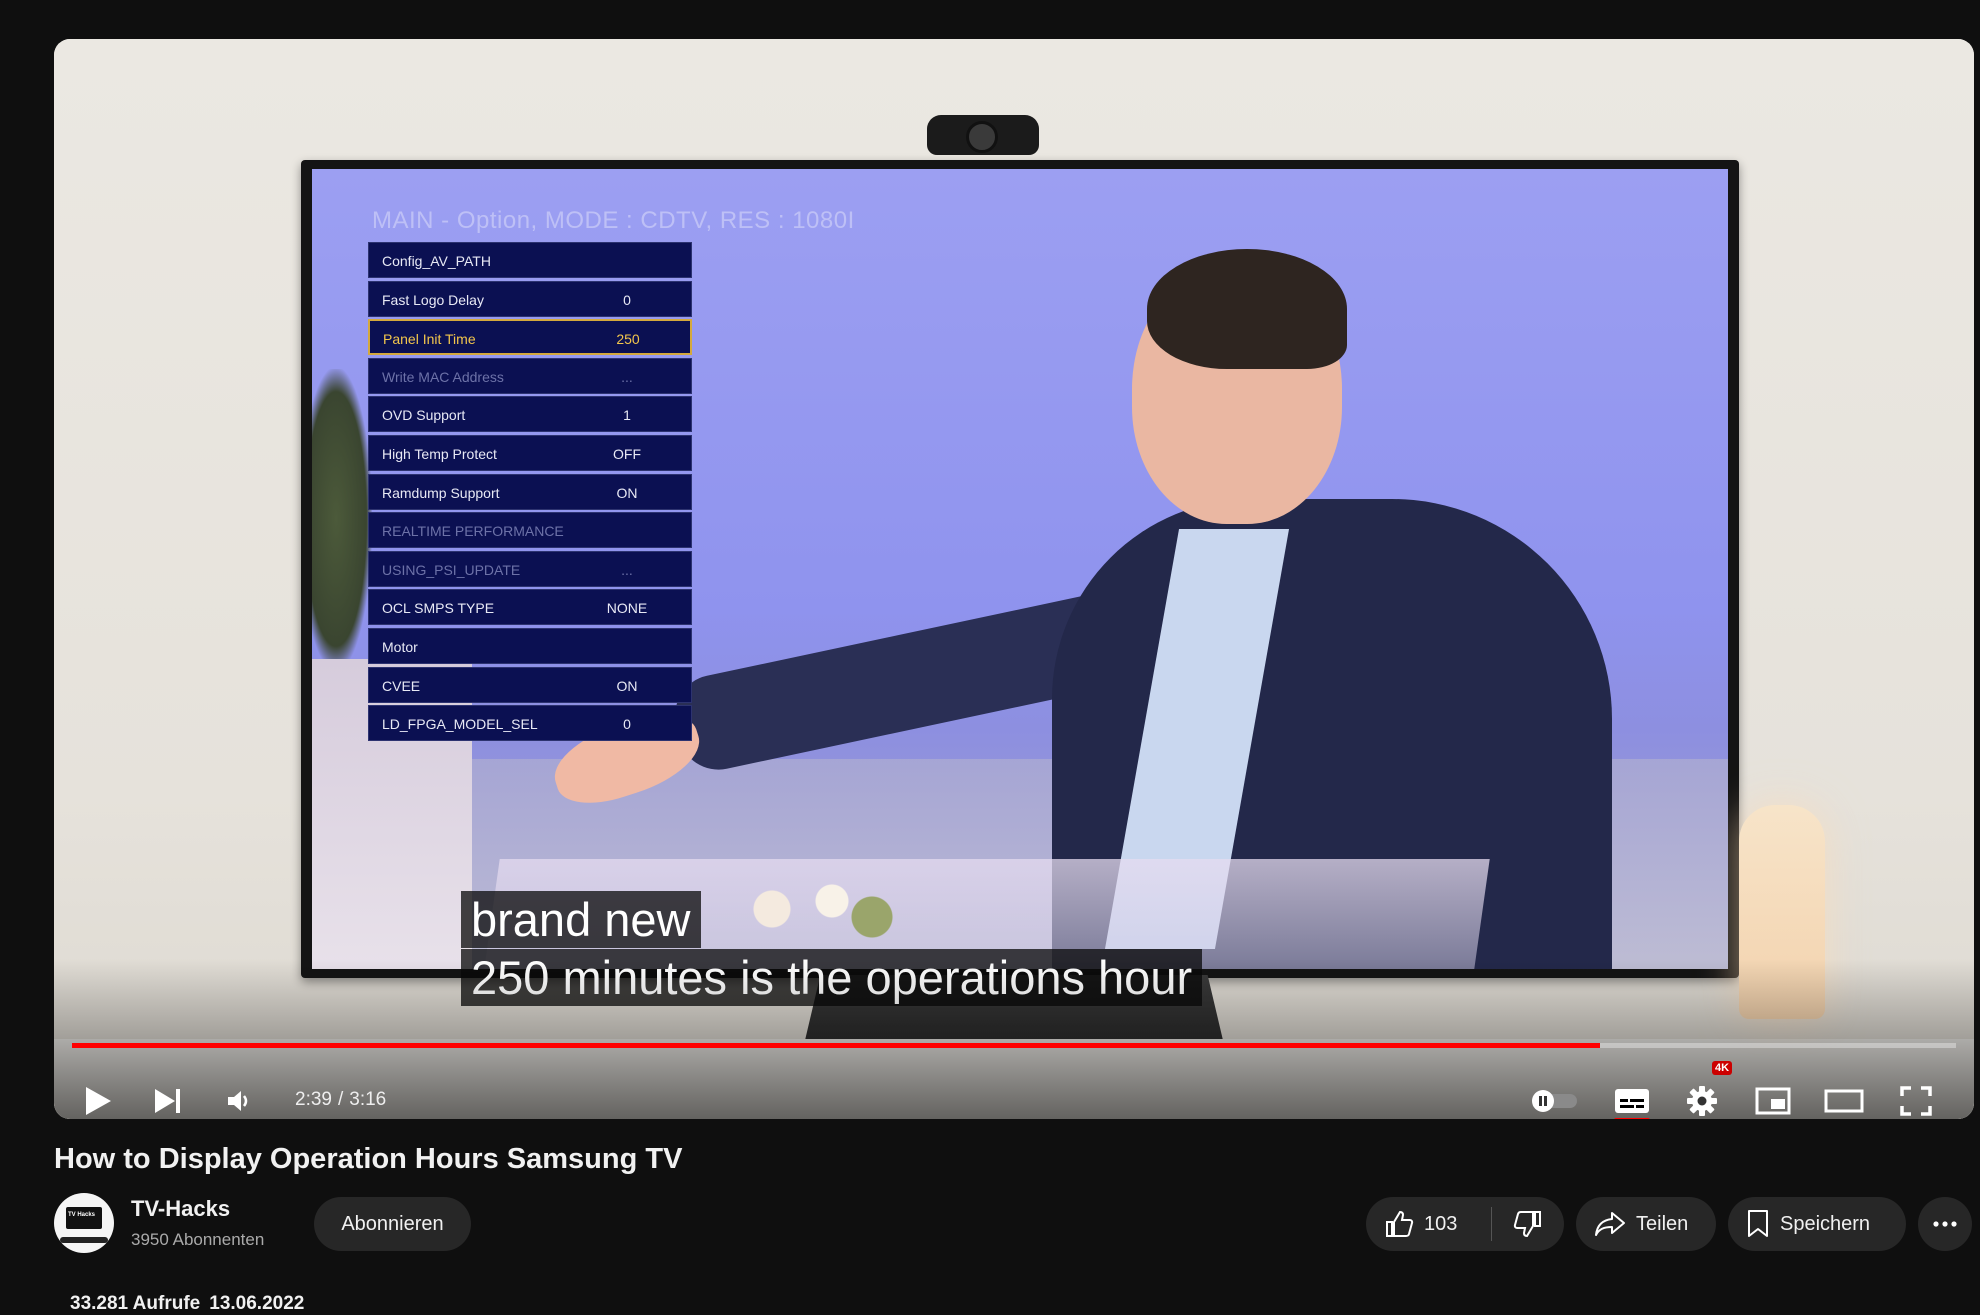 This screenshot has height=1315, width=1980. What do you see at coordinates (401, 685) in the screenshot?
I see `service-menu-row-label: CVEE` at bounding box center [401, 685].